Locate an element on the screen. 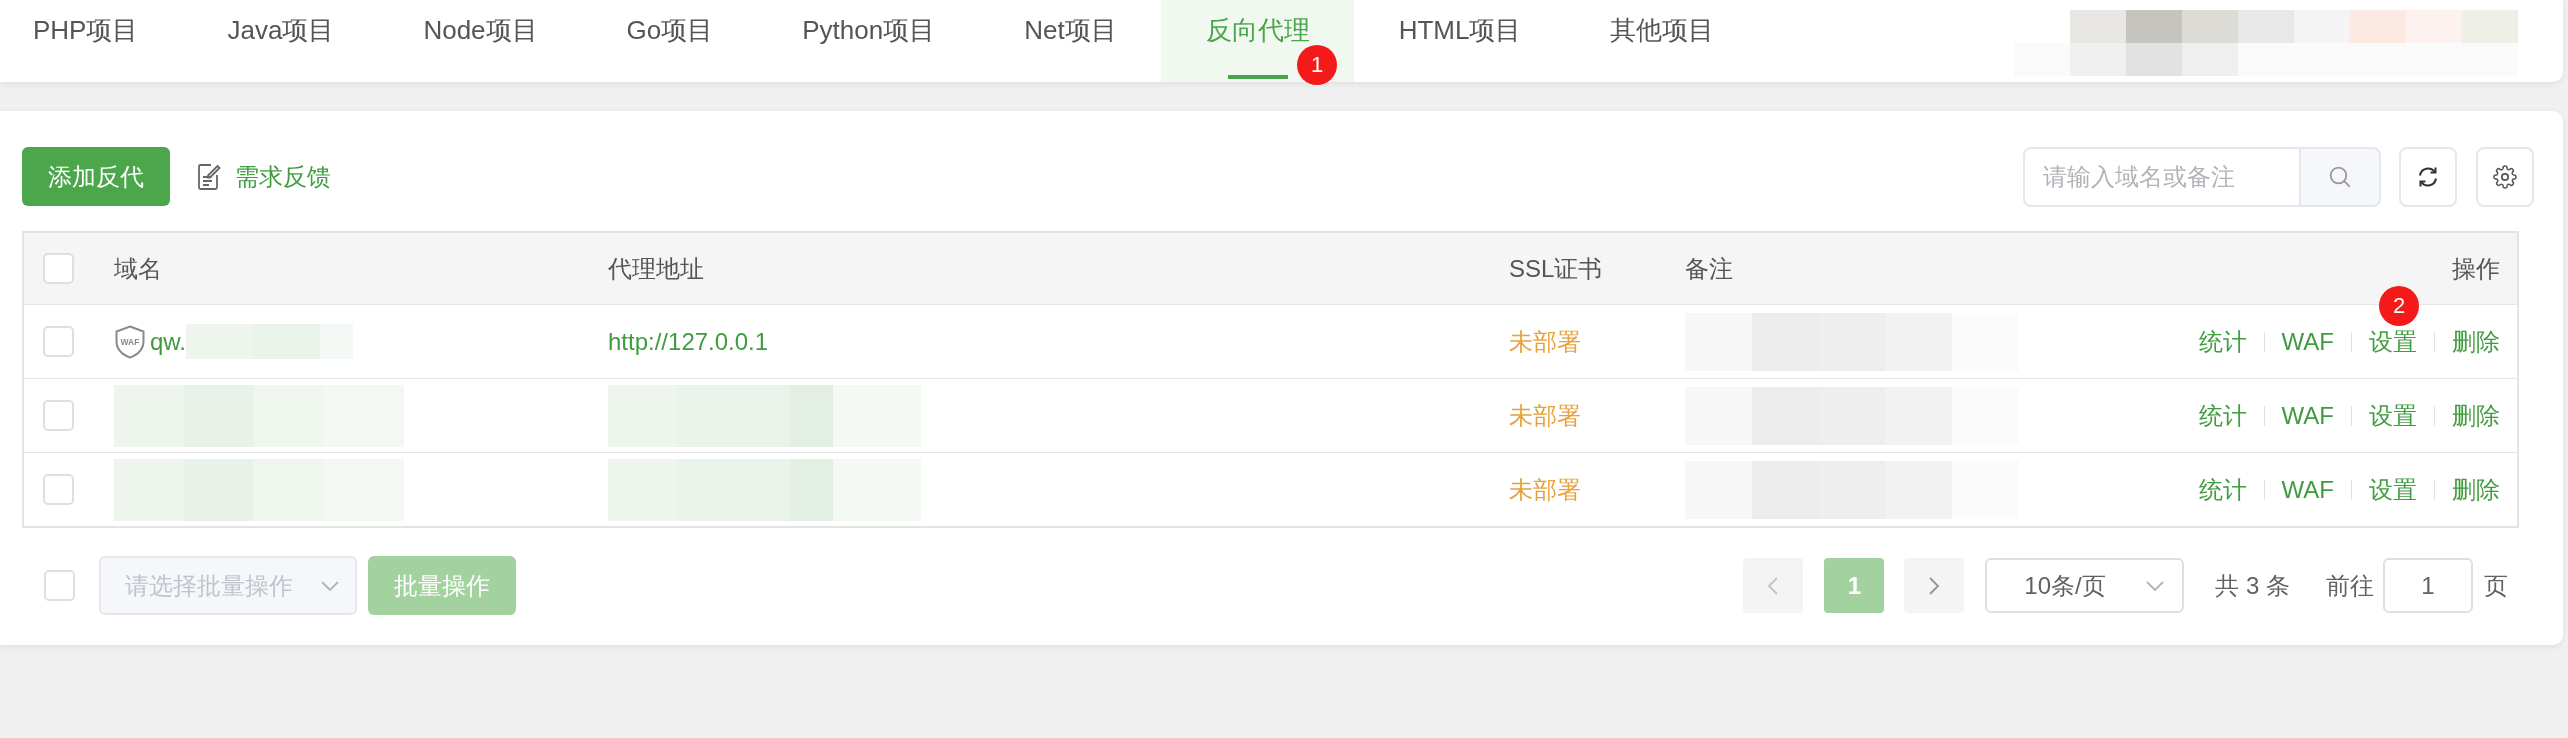 The height and width of the screenshot is (738, 2568). settings-button is located at coordinates (2505, 176).